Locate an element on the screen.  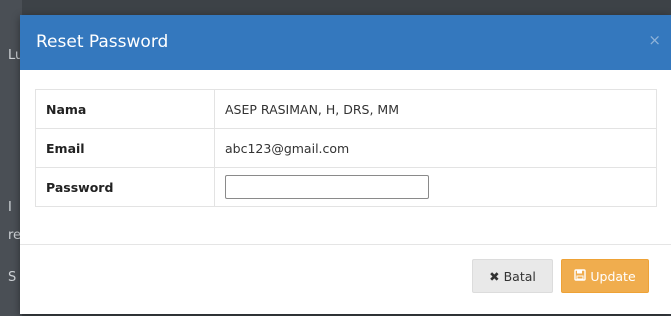
table-row: Nama ASEP RASIMAN, H, DRS, MM is located at coordinates (346, 109).